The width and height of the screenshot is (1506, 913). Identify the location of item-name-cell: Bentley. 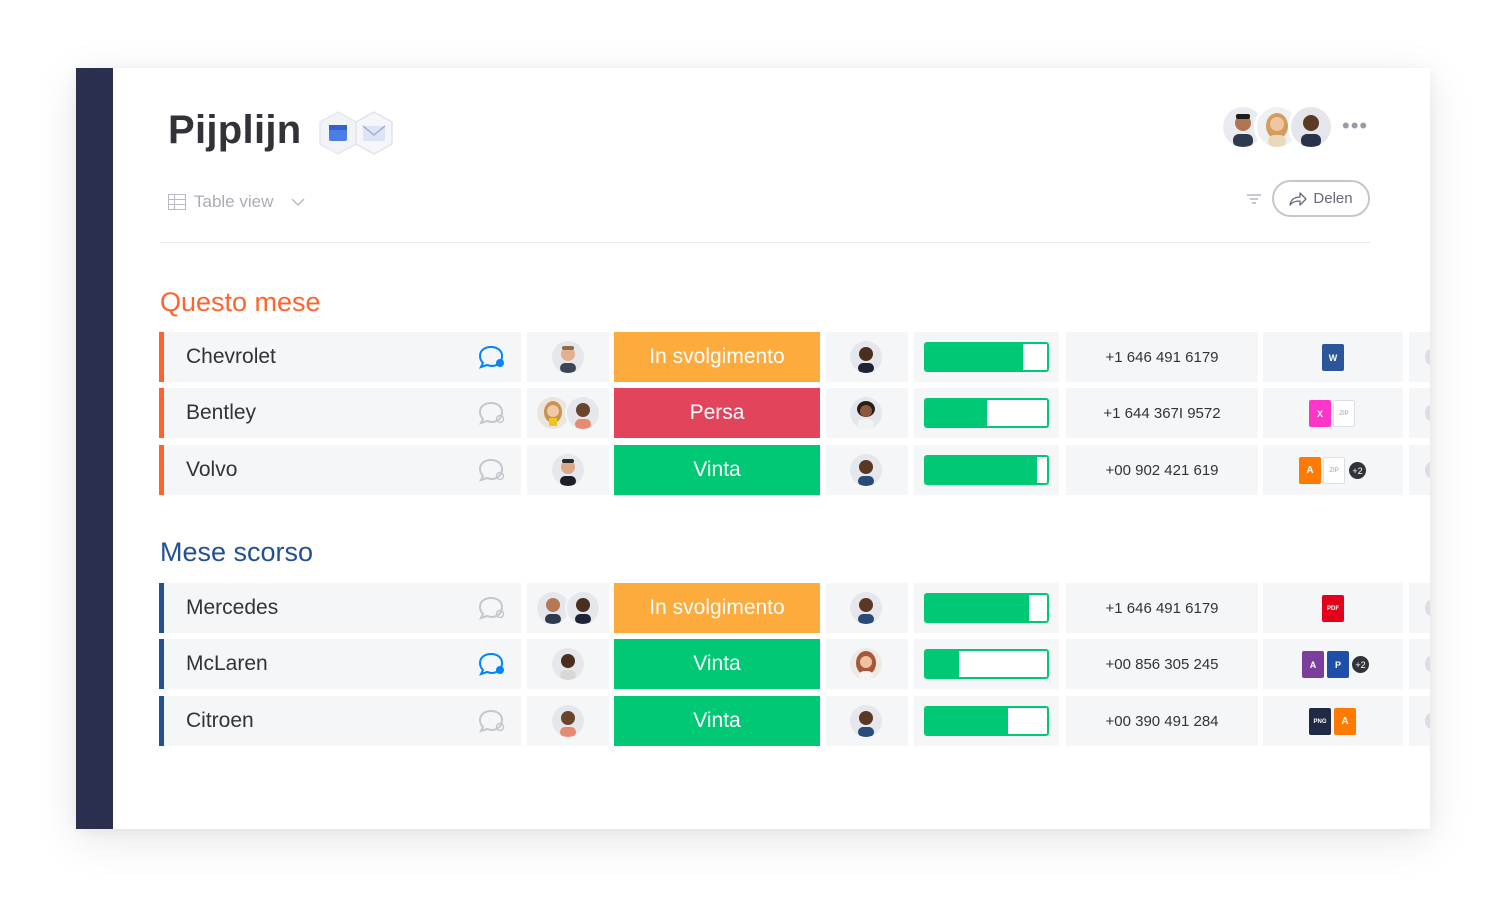
(340, 413).